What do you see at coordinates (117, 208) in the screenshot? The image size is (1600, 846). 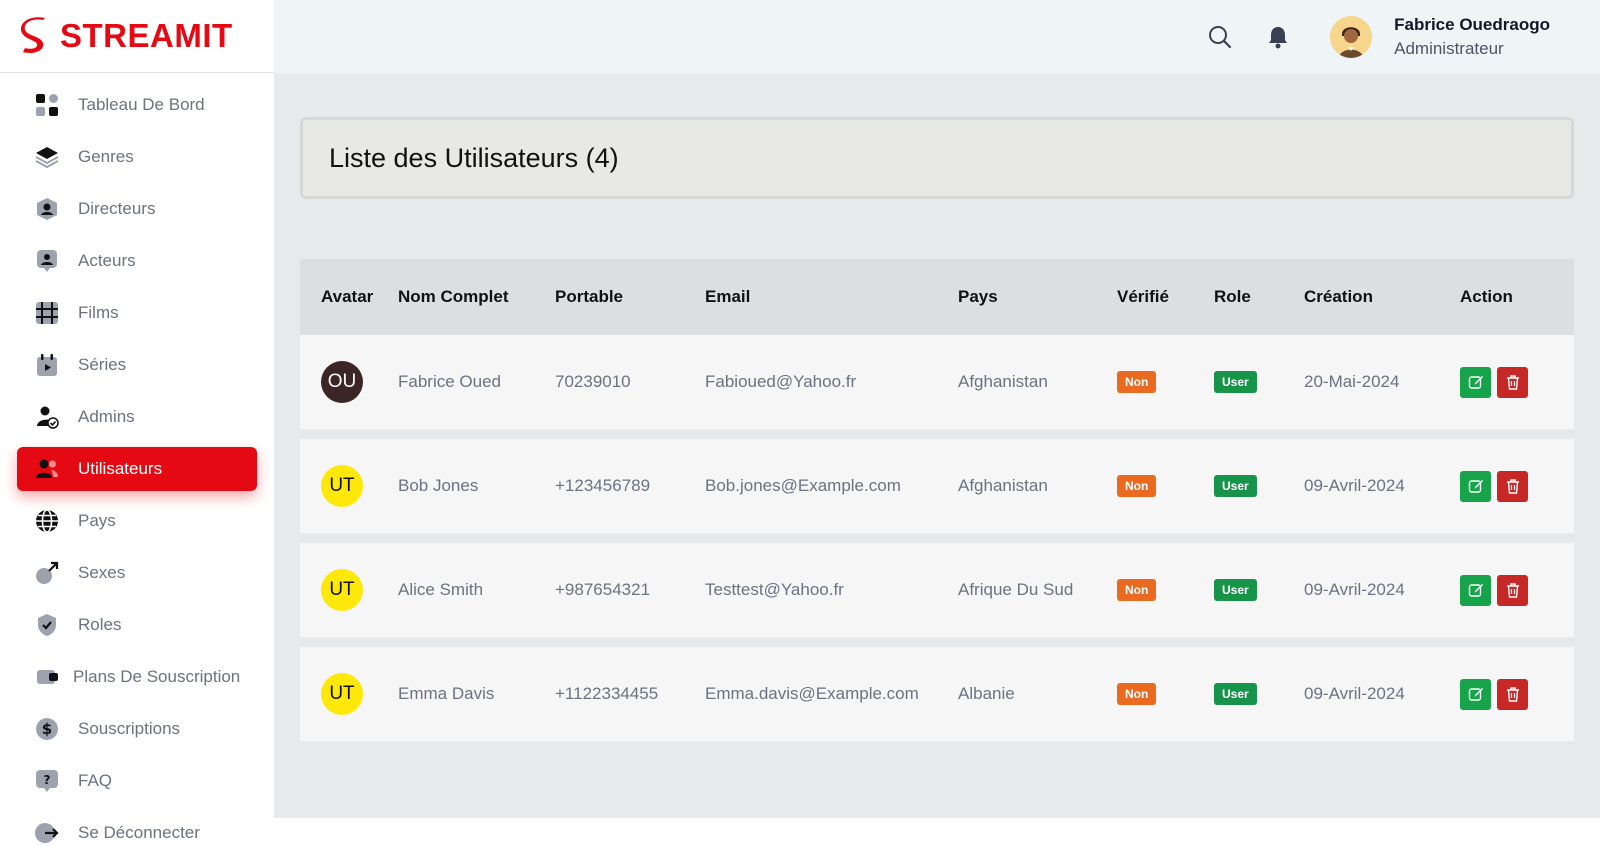 I see `sidebar-item-label: Directeurs` at bounding box center [117, 208].